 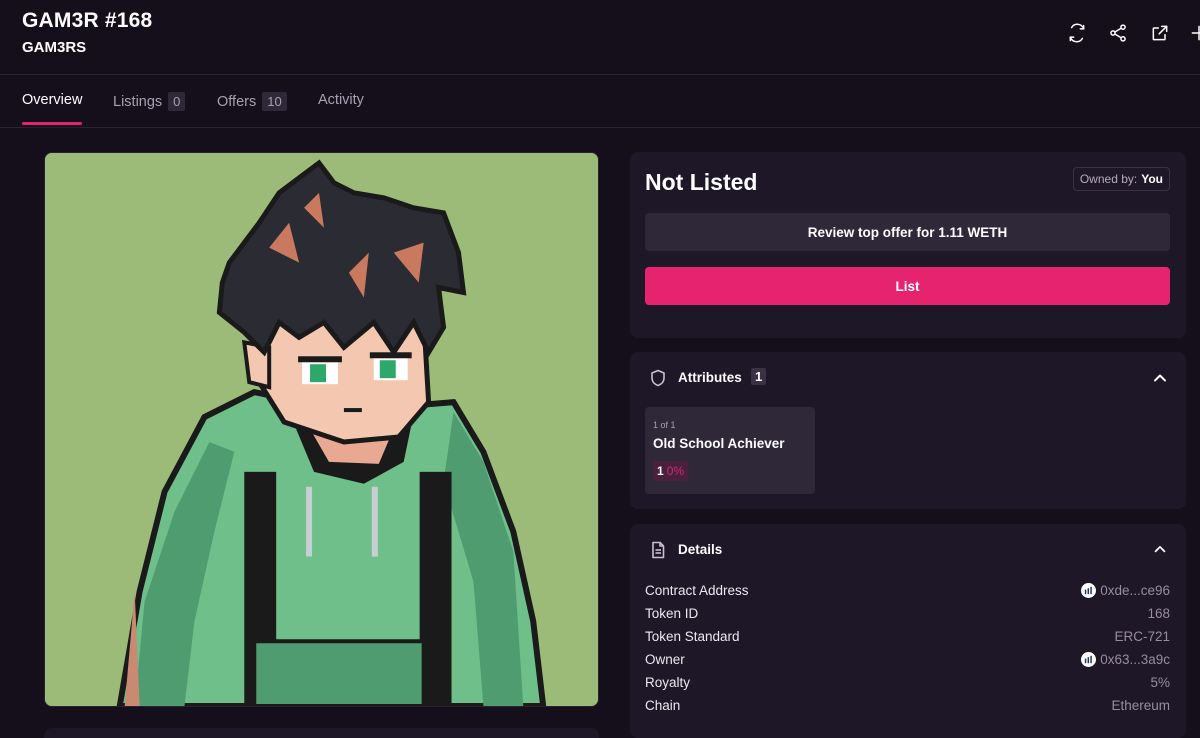 I want to click on tab-overview: Overview, so click(x=52, y=100).